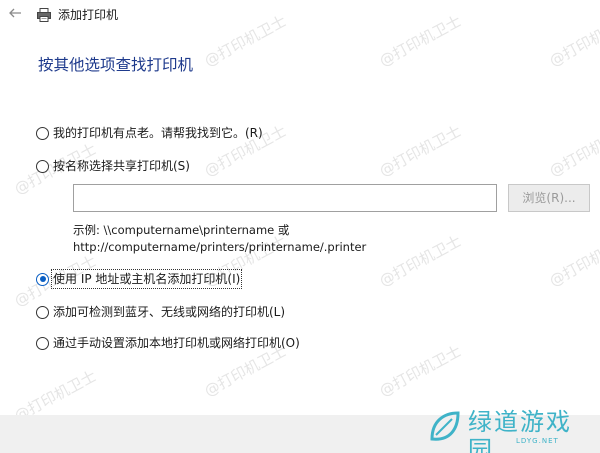 This screenshot has width=600, height=453. Describe the element at coordinates (42, 133) in the screenshot. I see `radio-old-printer` at that location.